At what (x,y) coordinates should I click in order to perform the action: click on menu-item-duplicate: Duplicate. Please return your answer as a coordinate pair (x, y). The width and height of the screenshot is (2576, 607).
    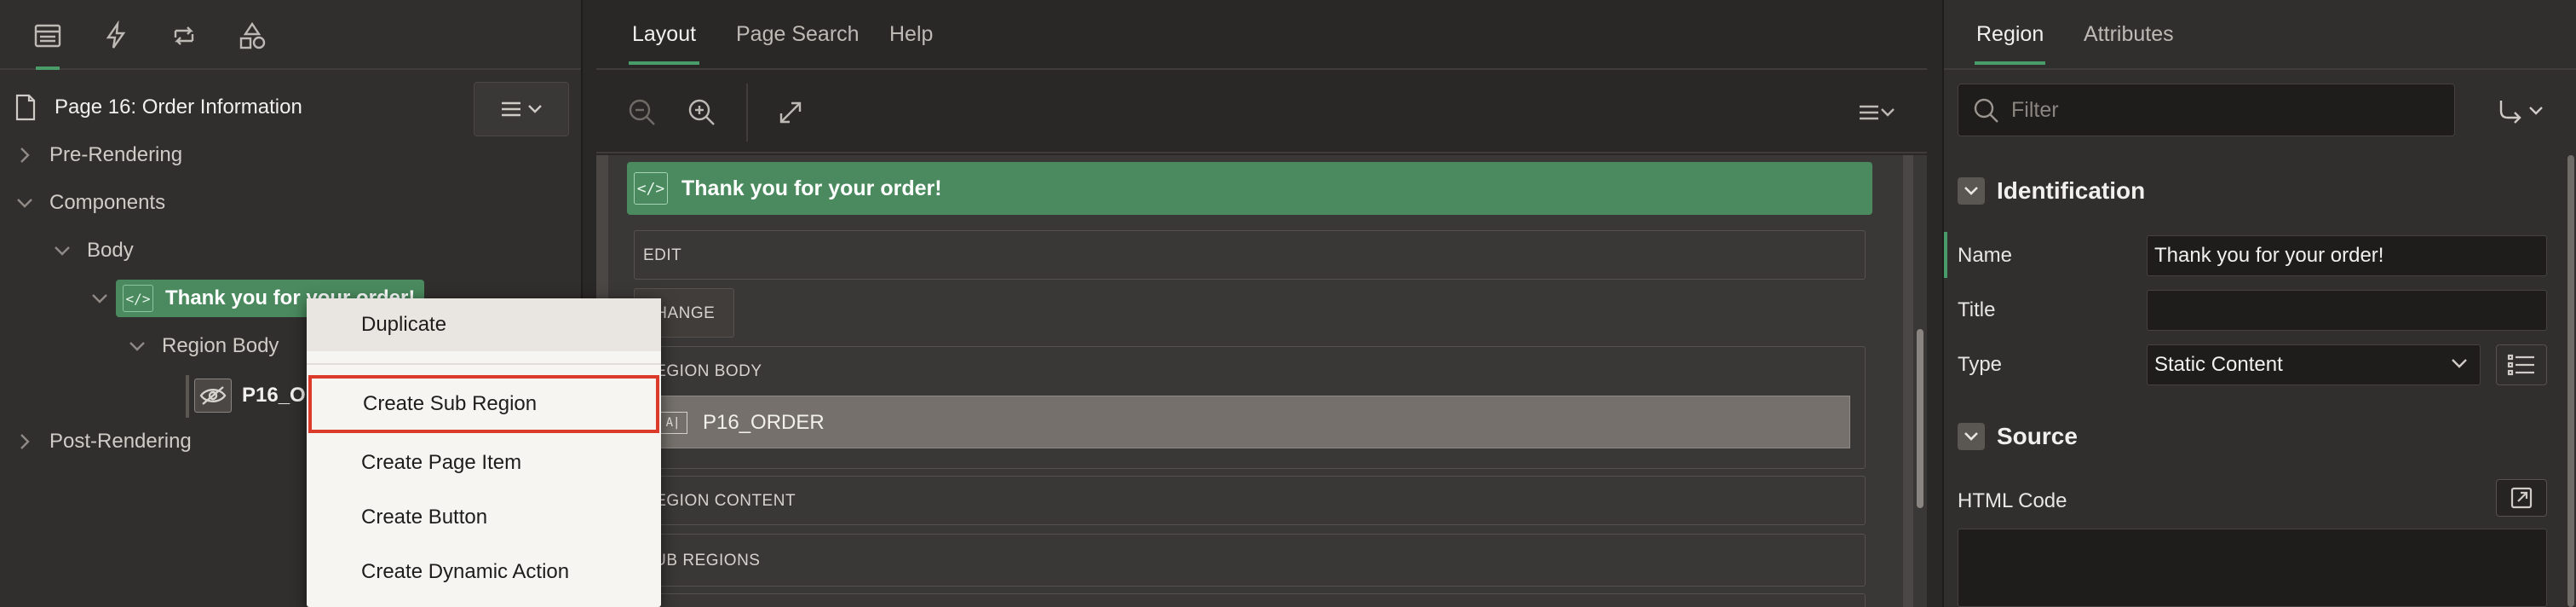
    Looking at the image, I should click on (484, 324).